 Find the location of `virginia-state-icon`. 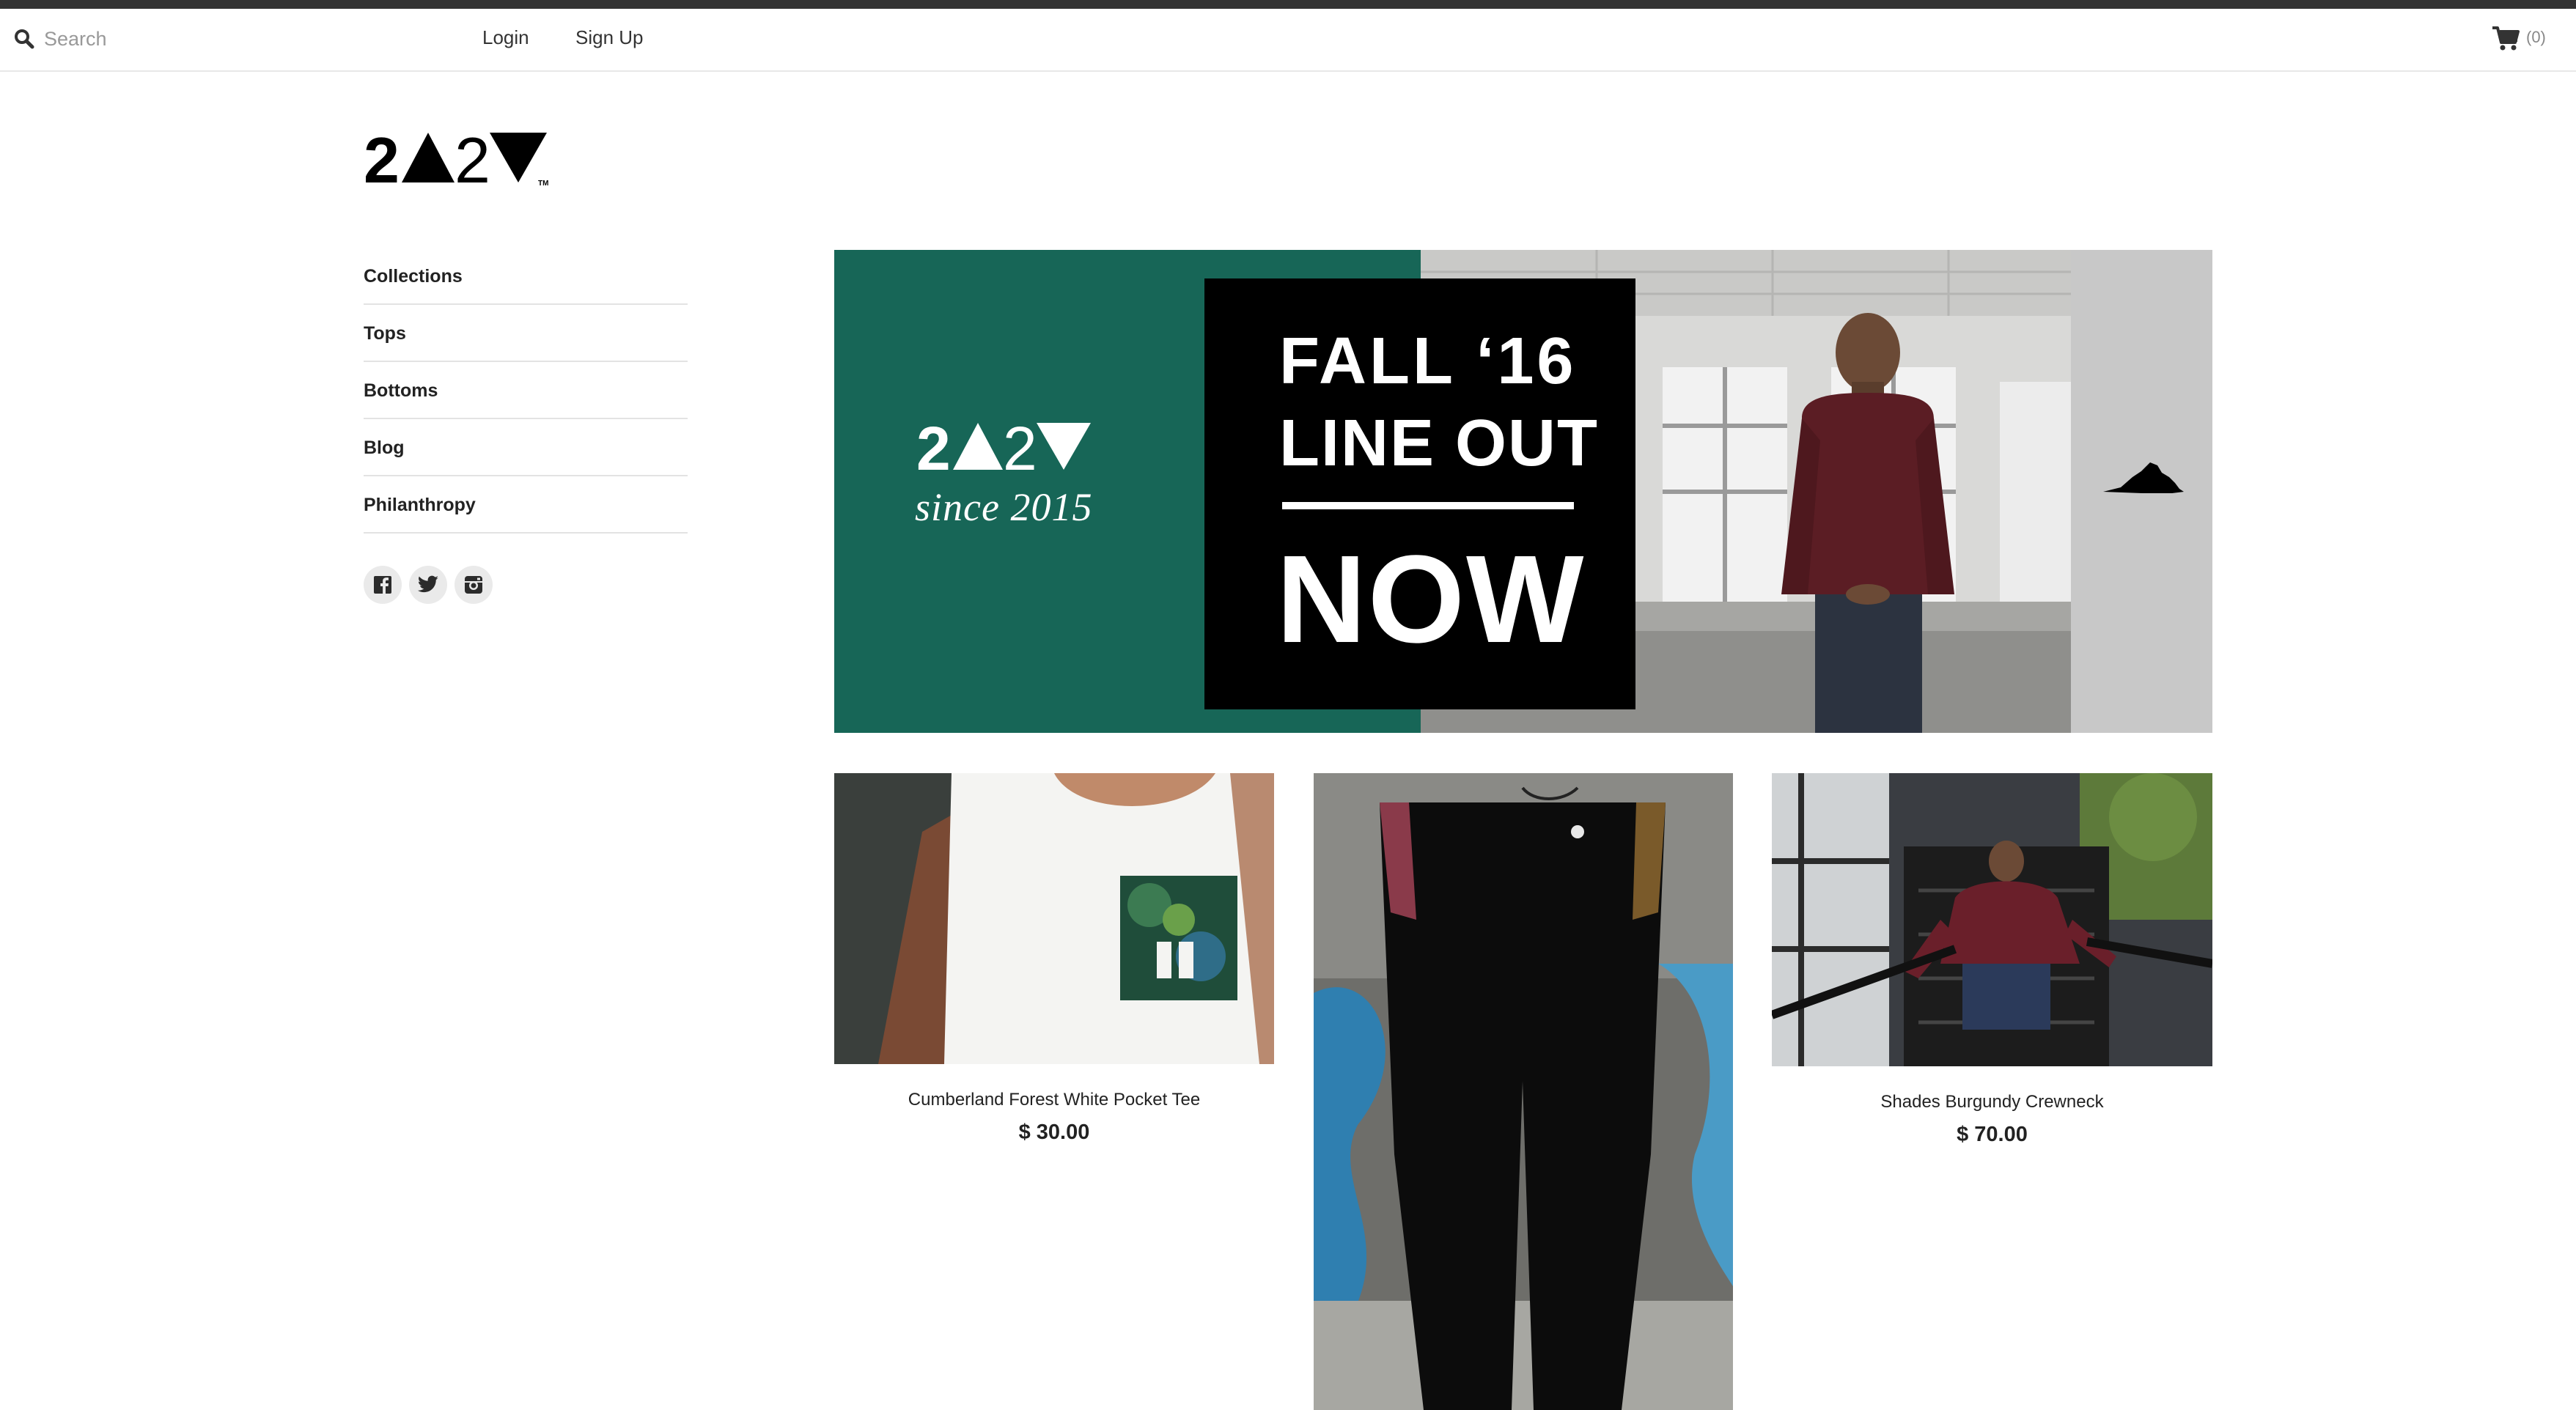

virginia-state-icon is located at coordinates (2143, 477).